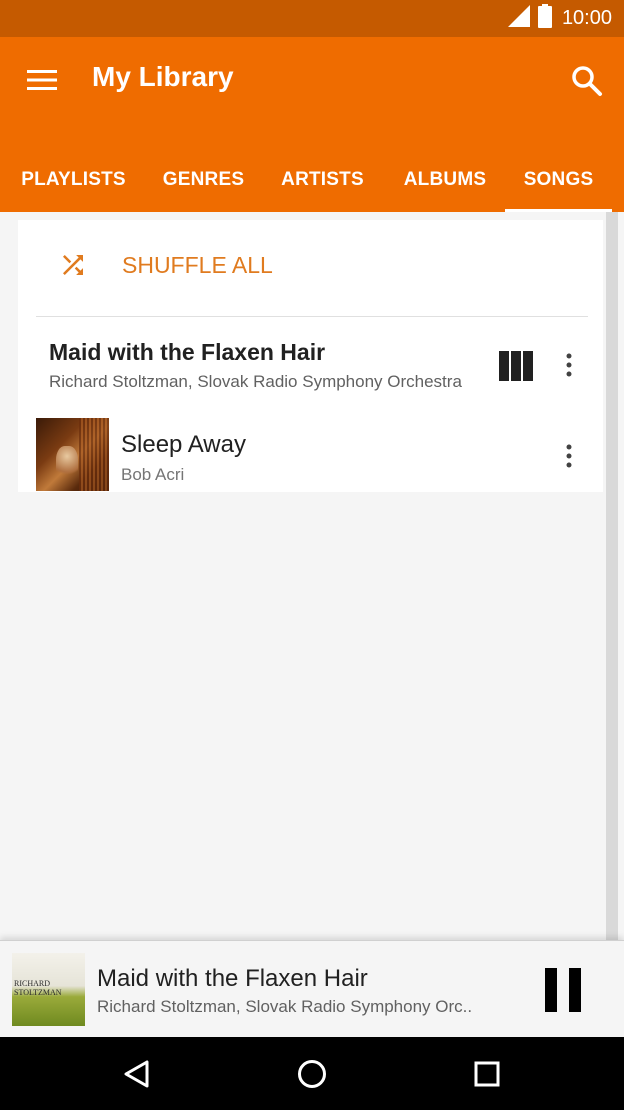 The height and width of the screenshot is (1110, 624). I want to click on tab-label: SONGS, so click(558, 179).